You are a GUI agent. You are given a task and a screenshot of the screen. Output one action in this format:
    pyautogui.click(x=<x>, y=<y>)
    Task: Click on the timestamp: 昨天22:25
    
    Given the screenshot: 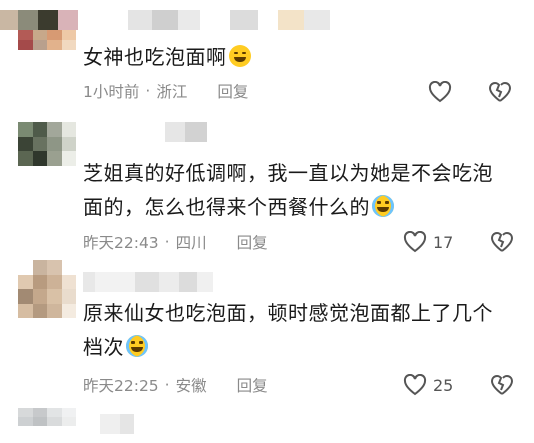 What is the action you would take?
    pyautogui.click(x=121, y=386)
    